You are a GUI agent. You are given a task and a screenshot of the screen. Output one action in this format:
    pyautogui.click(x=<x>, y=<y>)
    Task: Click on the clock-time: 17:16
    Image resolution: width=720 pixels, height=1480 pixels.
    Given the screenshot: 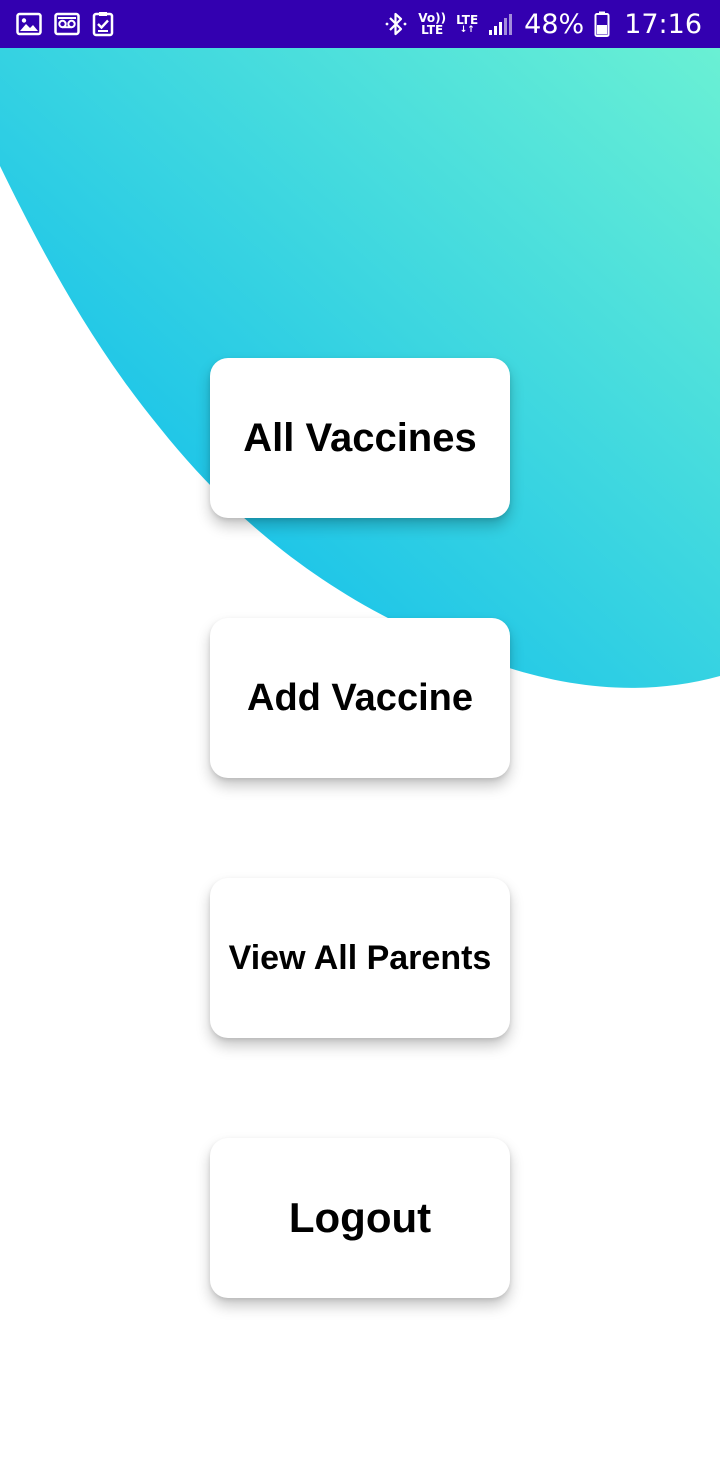 What is the action you would take?
    pyautogui.click(x=663, y=24)
    